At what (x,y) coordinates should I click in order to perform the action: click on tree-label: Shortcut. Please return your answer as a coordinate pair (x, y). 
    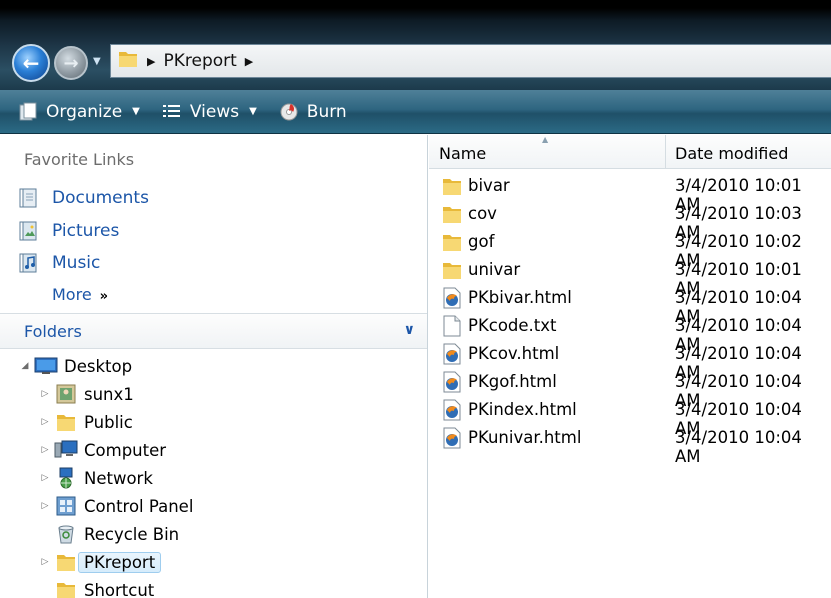
    Looking at the image, I should click on (119, 589).